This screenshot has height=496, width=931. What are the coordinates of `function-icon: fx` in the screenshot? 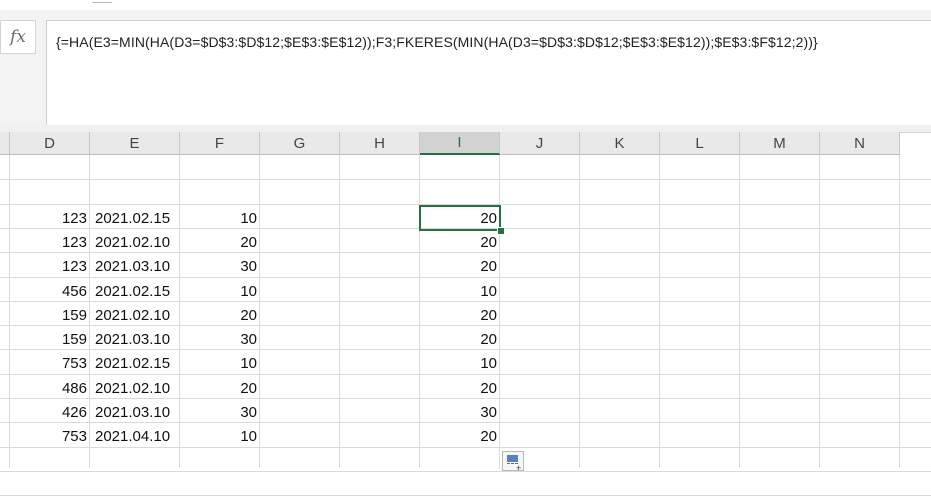 It's located at (18, 37).